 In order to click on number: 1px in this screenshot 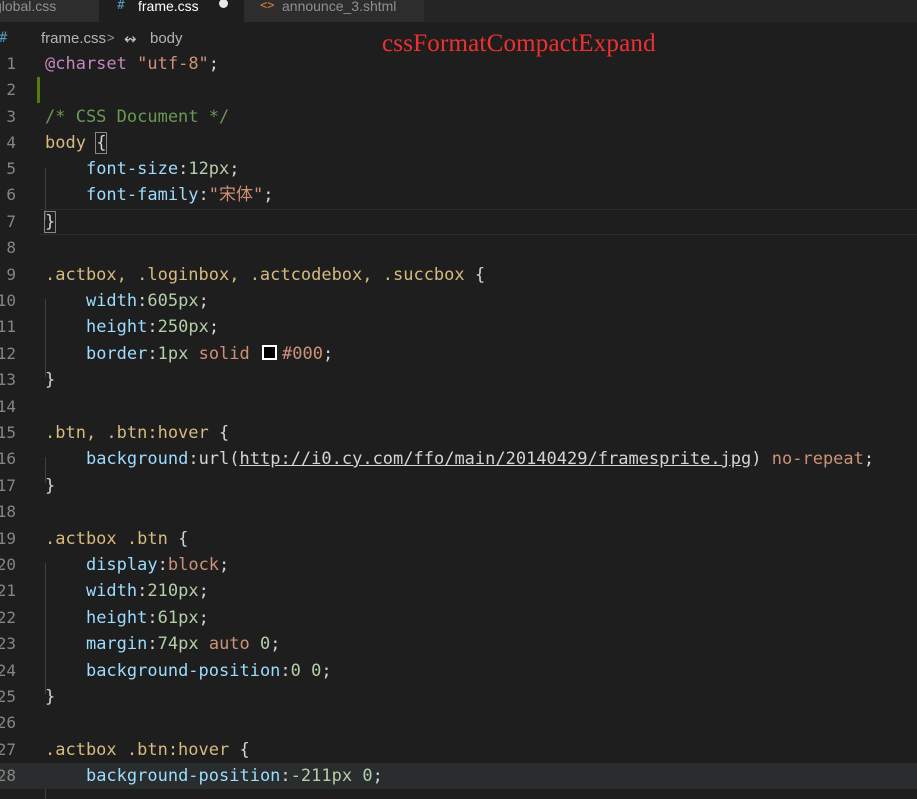, I will do `click(173, 354)`.